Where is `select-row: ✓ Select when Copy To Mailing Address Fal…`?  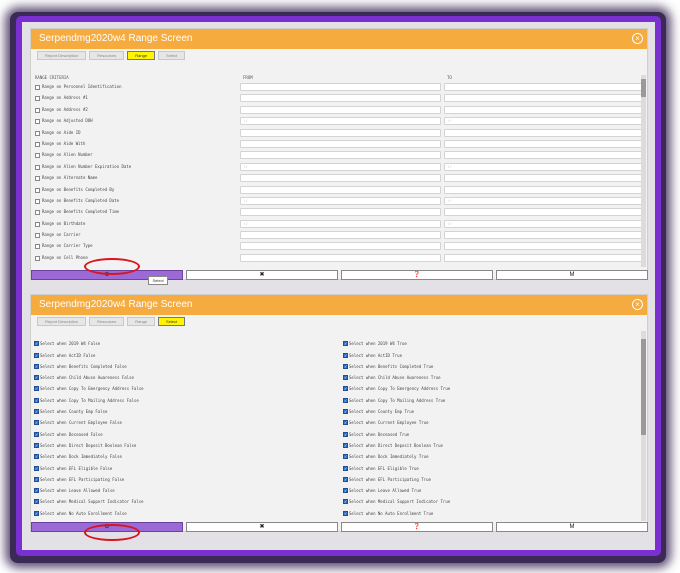
select-row: ✓ Select when Copy To Mailing Address Fal… is located at coordinates (337, 396).